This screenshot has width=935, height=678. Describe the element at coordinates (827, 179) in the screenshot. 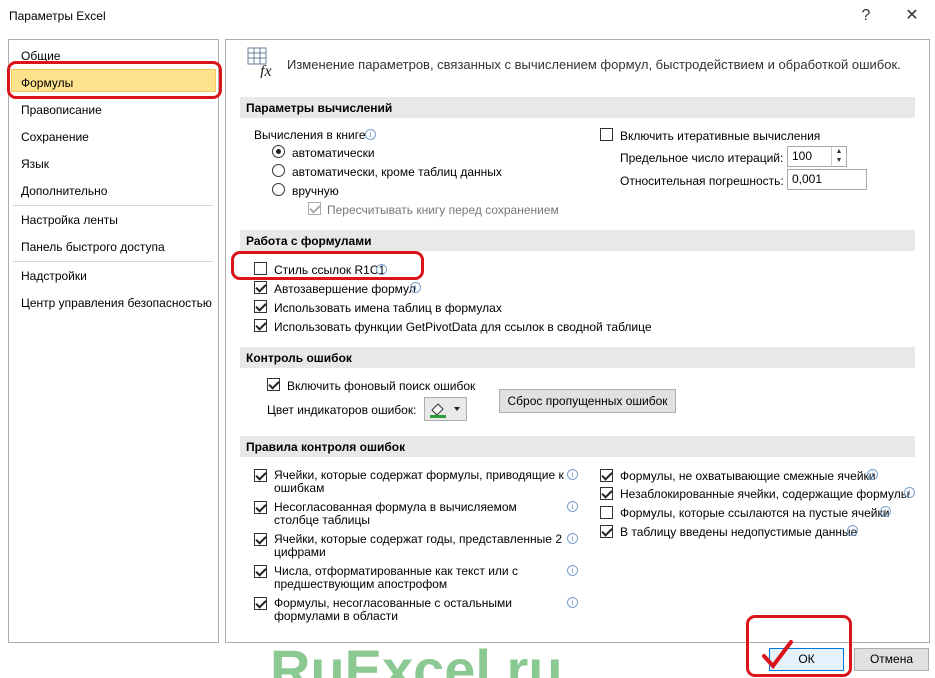

I see `max-change-input: 0,001` at that location.